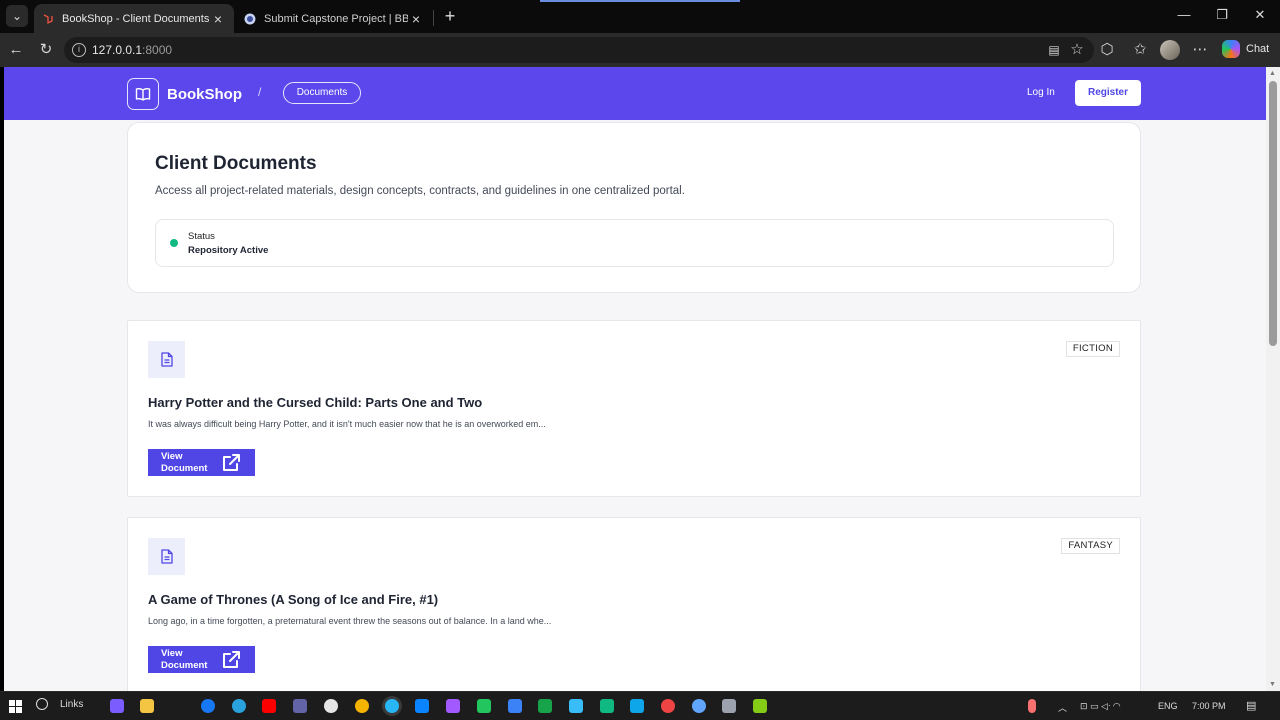 The height and width of the screenshot is (720, 1280). I want to click on extensions-icon: ⬡, so click(1107, 50).